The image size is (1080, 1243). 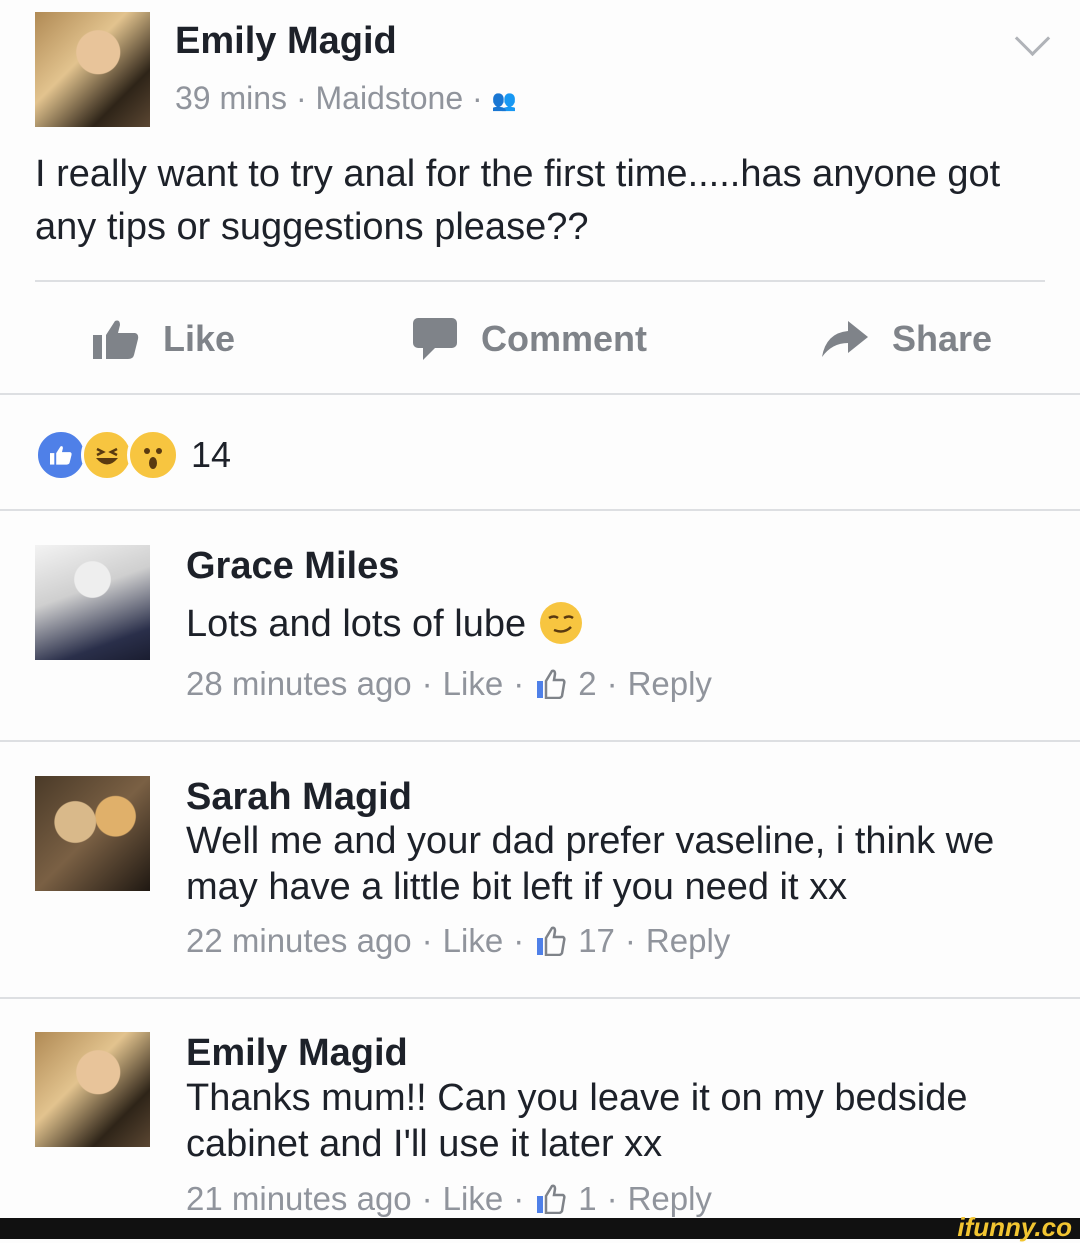 What do you see at coordinates (286, 41) in the screenshot?
I see `post-author-name: Emily Magid` at bounding box center [286, 41].